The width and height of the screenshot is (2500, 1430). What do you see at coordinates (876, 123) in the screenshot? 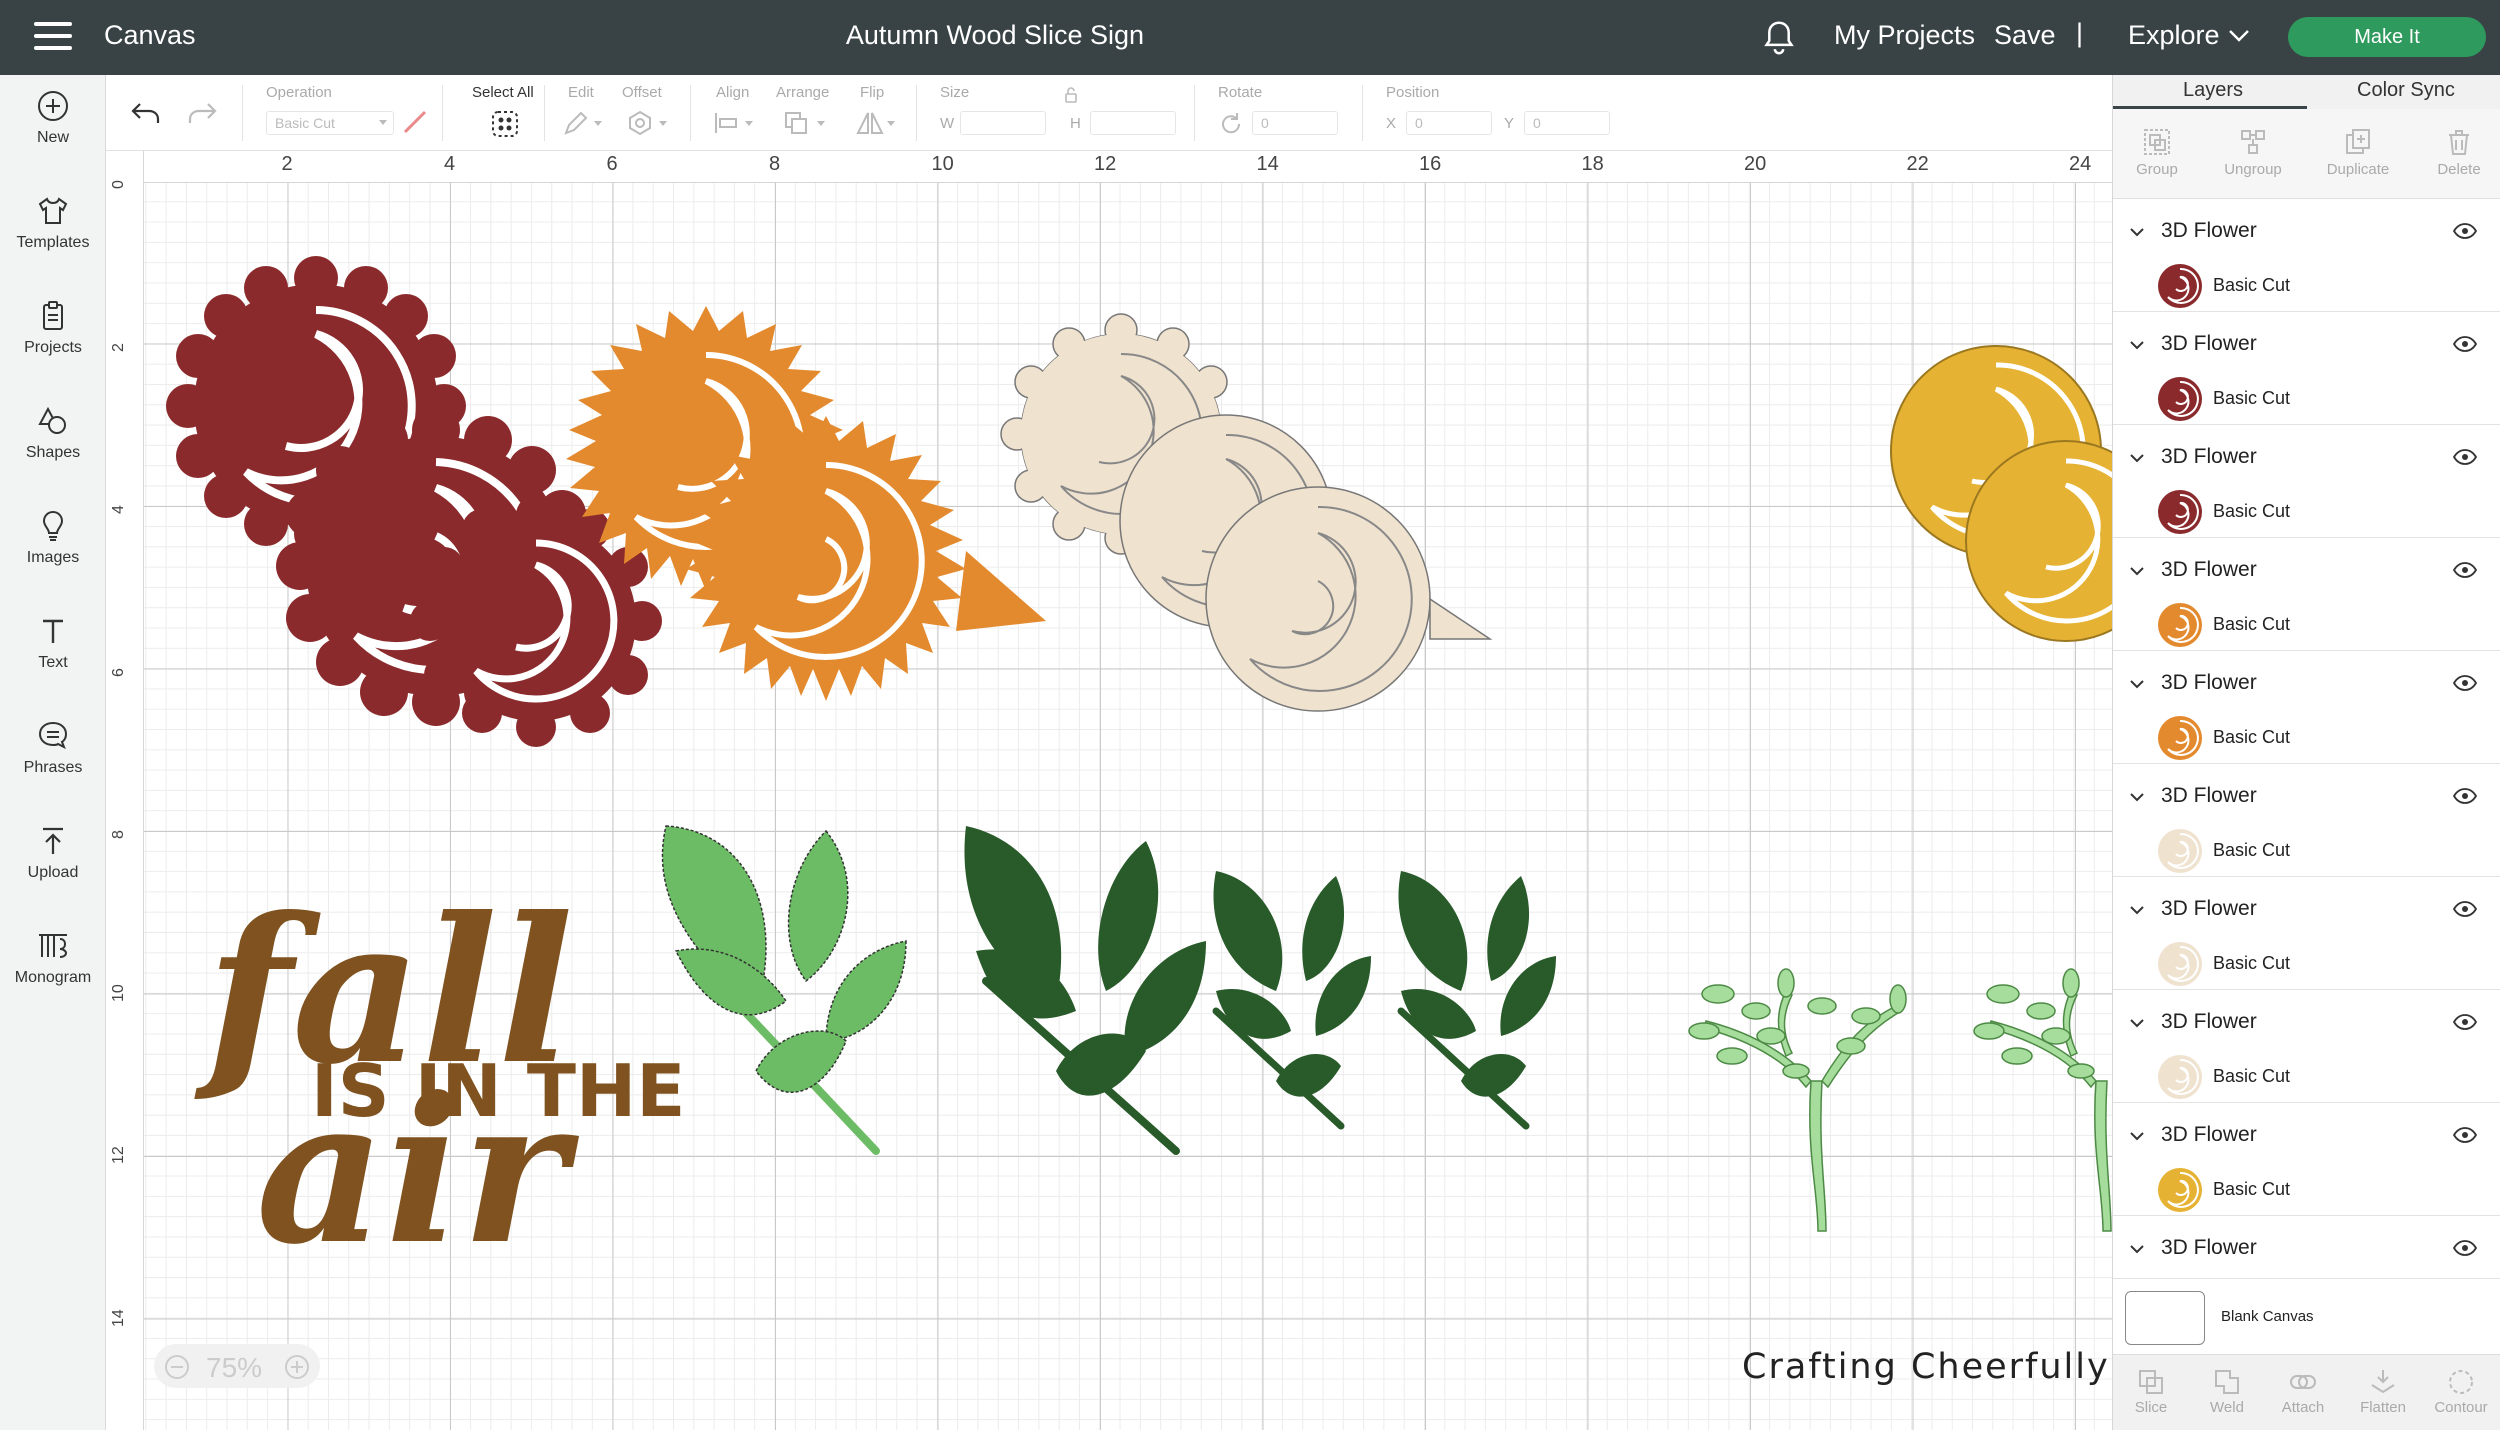
I see `flip-icon` at bounding box center [876, 123].